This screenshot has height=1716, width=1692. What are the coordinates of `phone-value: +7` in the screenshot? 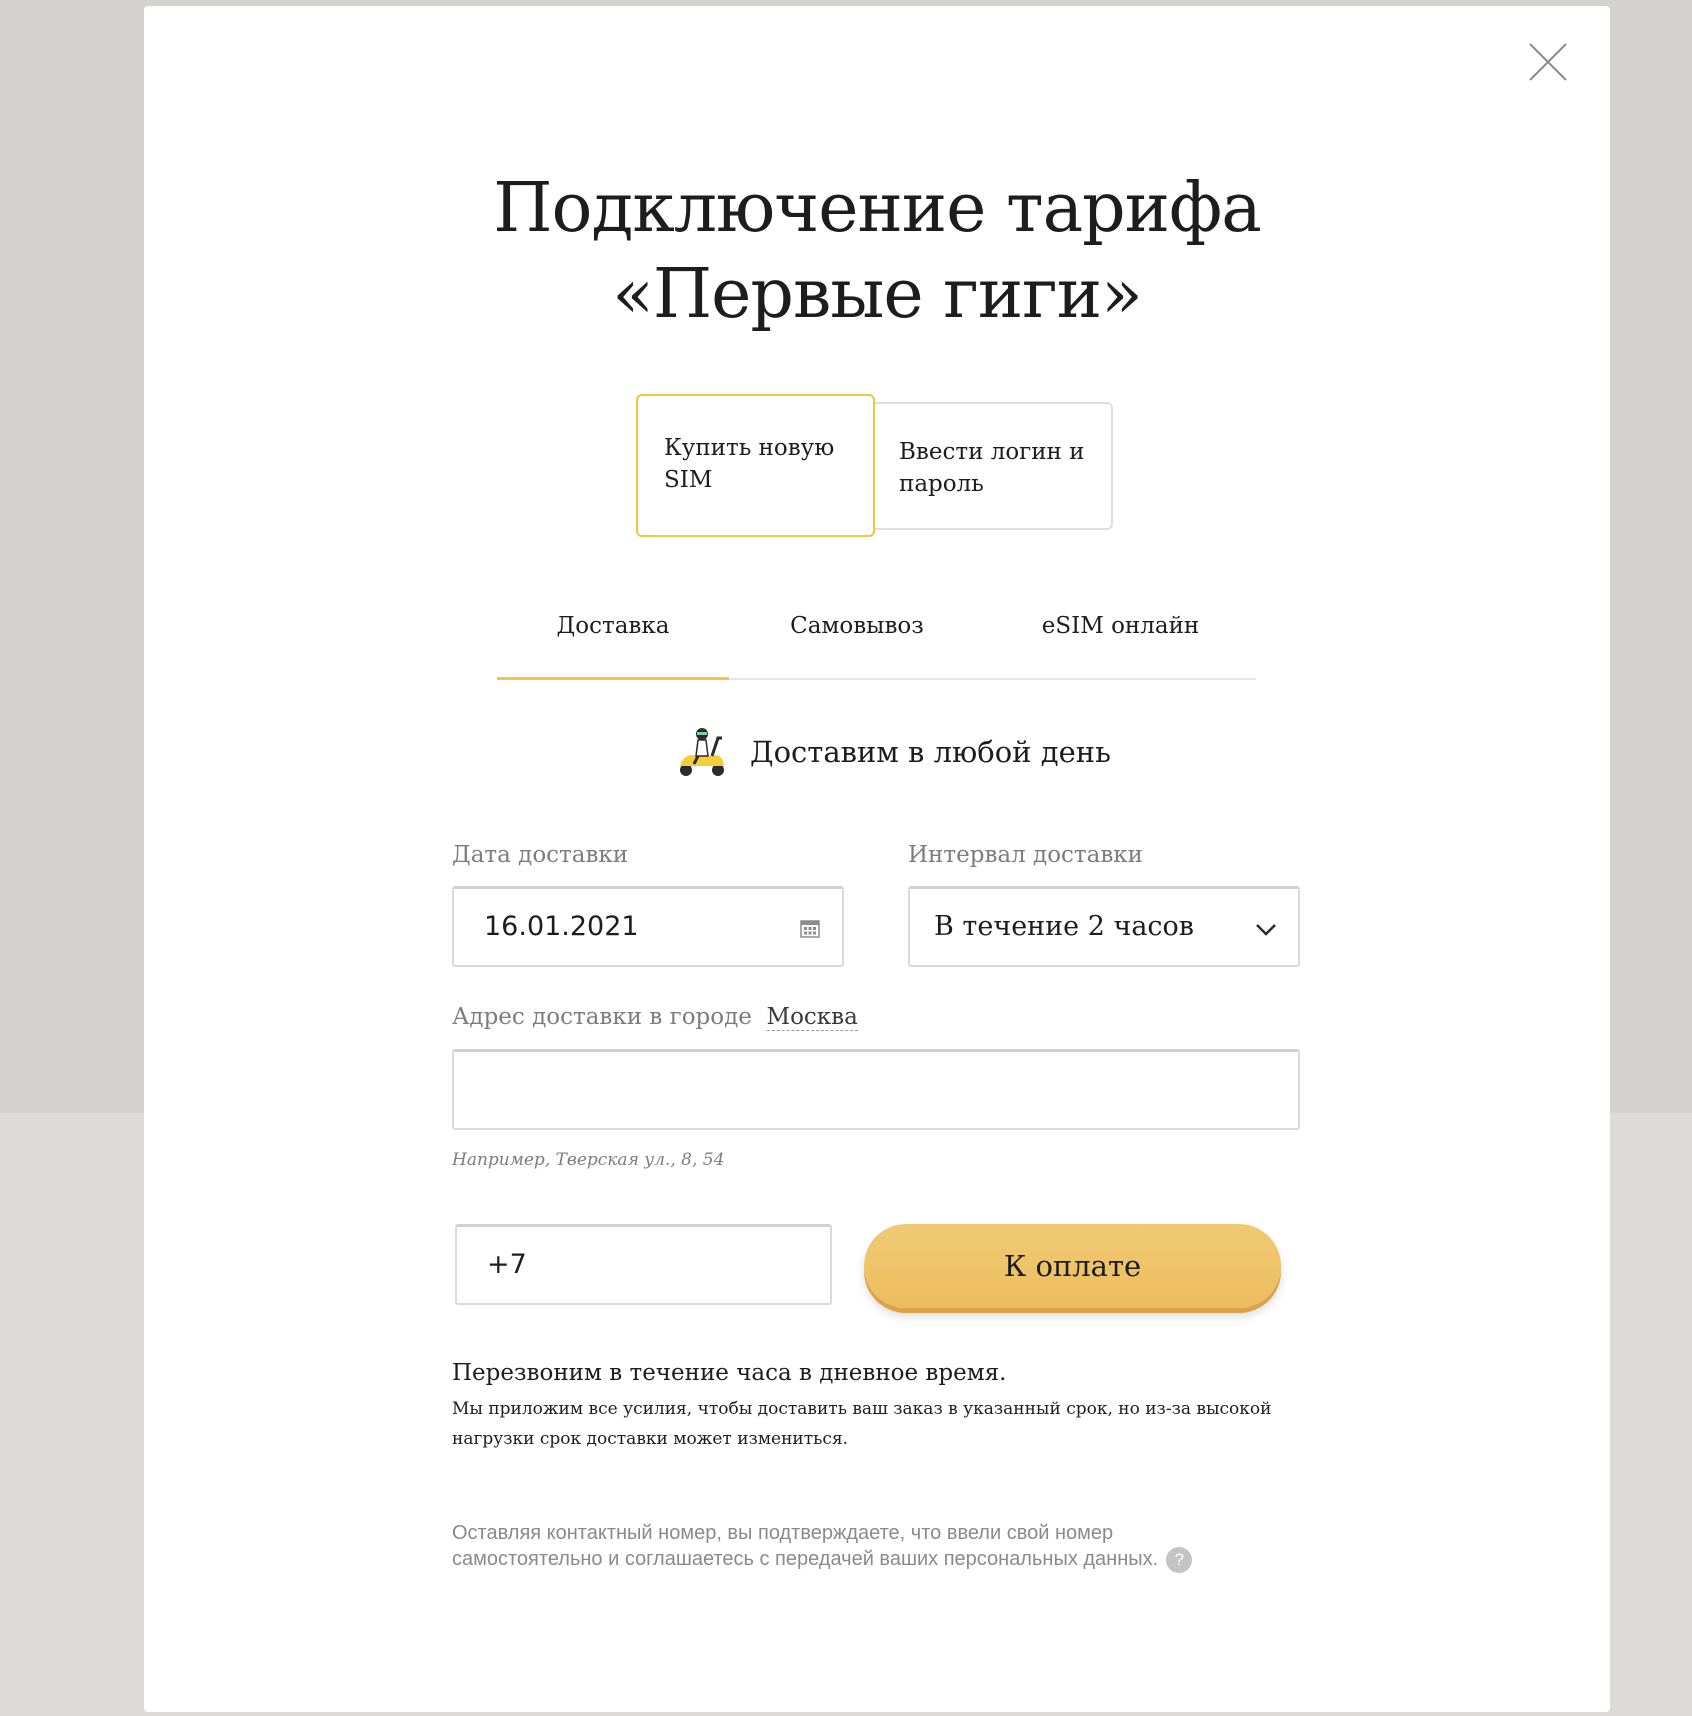 It's located at (507, 1264).